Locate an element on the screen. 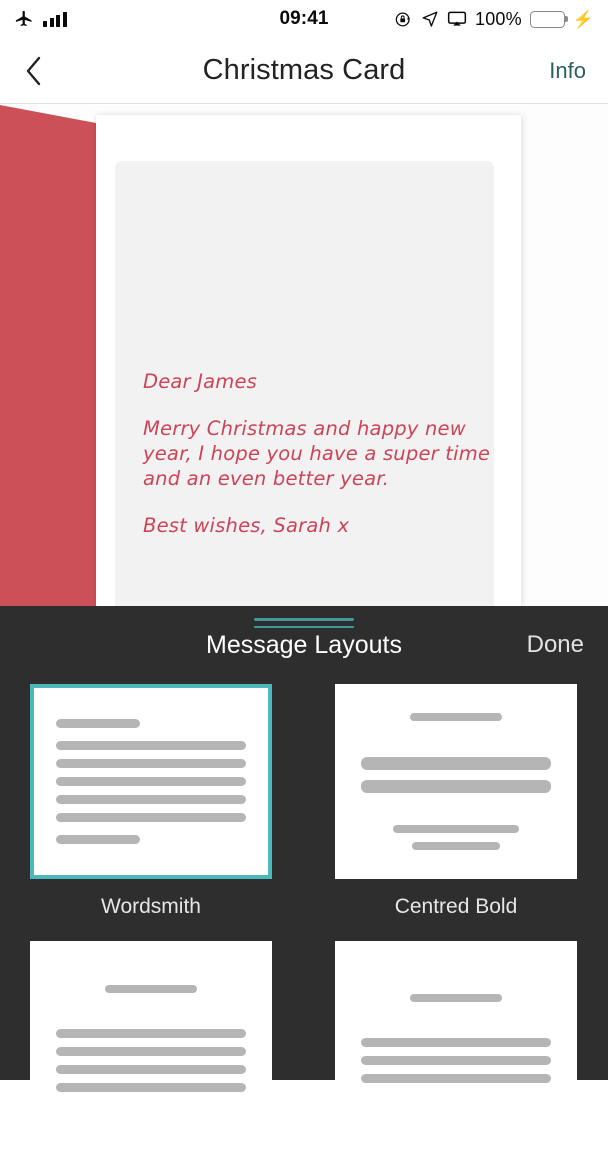 Image resolution: width=608 pixels, height=1174 pixels. status-bar-right: 100% ⚡ is located at coordinates (494, 19).